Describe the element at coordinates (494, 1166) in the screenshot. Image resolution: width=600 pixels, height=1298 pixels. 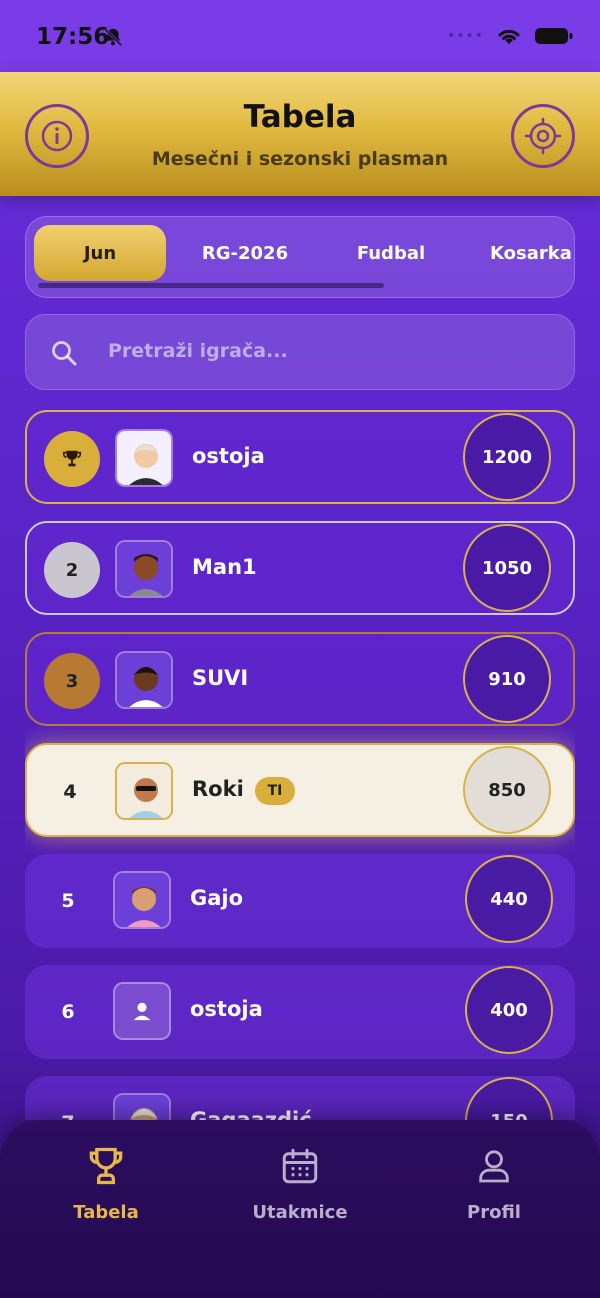
I see `user-icon` at that location.